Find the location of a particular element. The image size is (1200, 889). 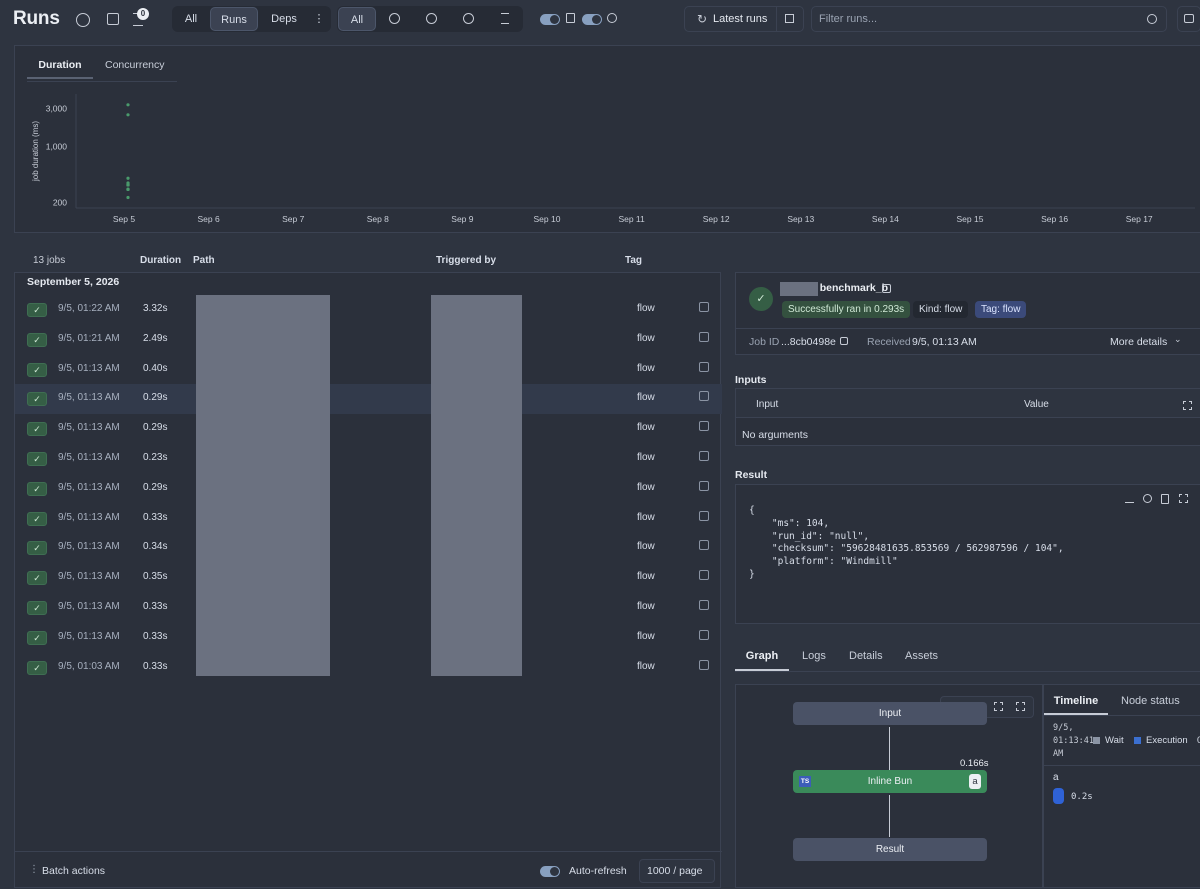

clock-toggle is located at coordinates (592, 19).